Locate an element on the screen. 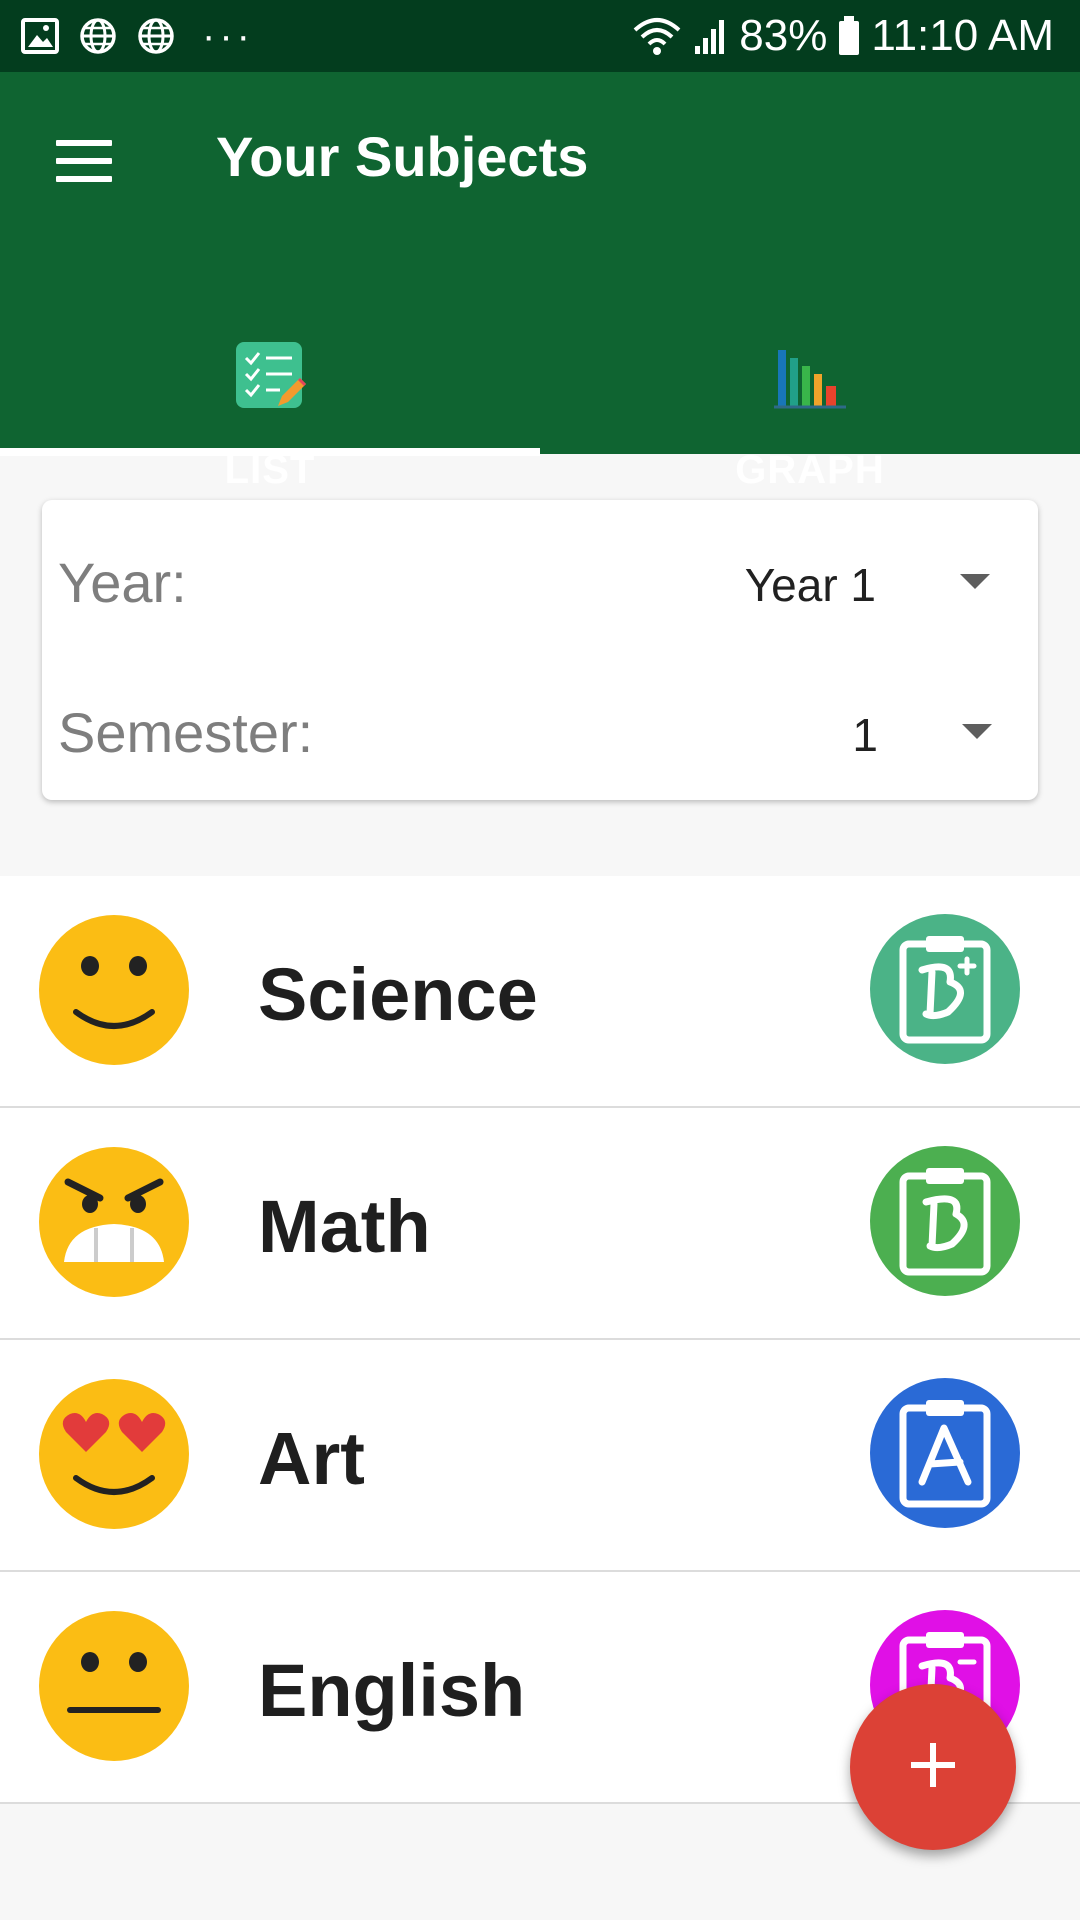 This screenshot has width=1080, height=1920. plus-icon is located at coordinates (933, 1767).